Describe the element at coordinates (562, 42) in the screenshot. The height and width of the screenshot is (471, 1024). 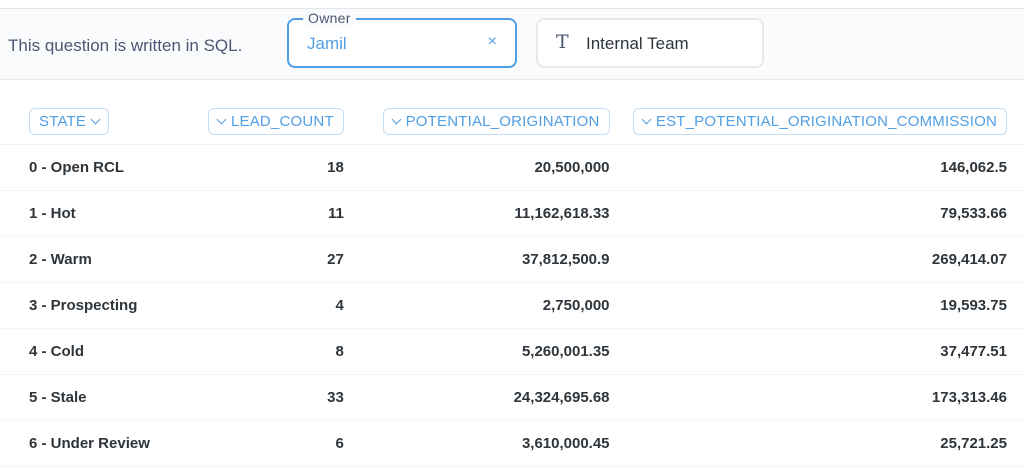
I see `text-type-icon: T` at that location.